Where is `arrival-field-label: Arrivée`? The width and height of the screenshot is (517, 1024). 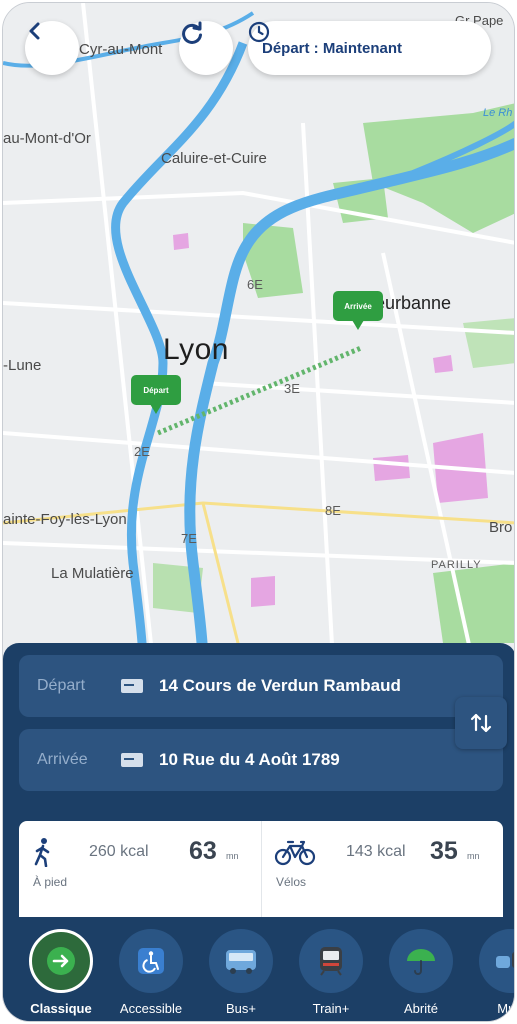 arrival-field-label: Arrivée is located at coordinates (62, 759).